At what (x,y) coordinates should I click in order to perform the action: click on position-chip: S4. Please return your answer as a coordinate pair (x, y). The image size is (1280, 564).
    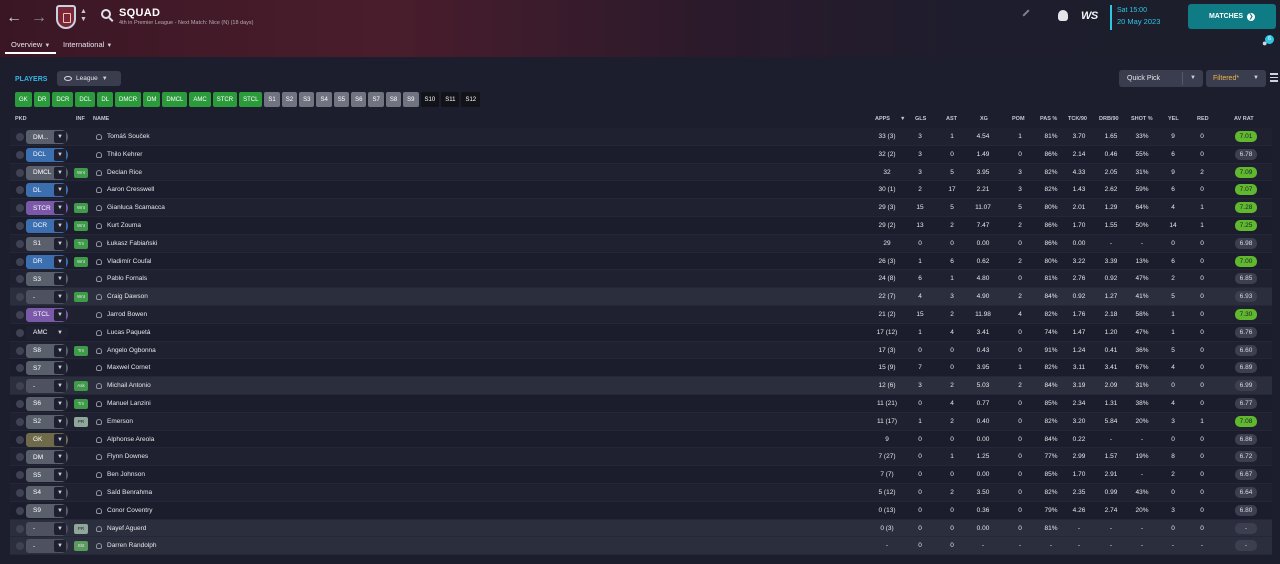
    Looking at the image, I should click on (324, 99).